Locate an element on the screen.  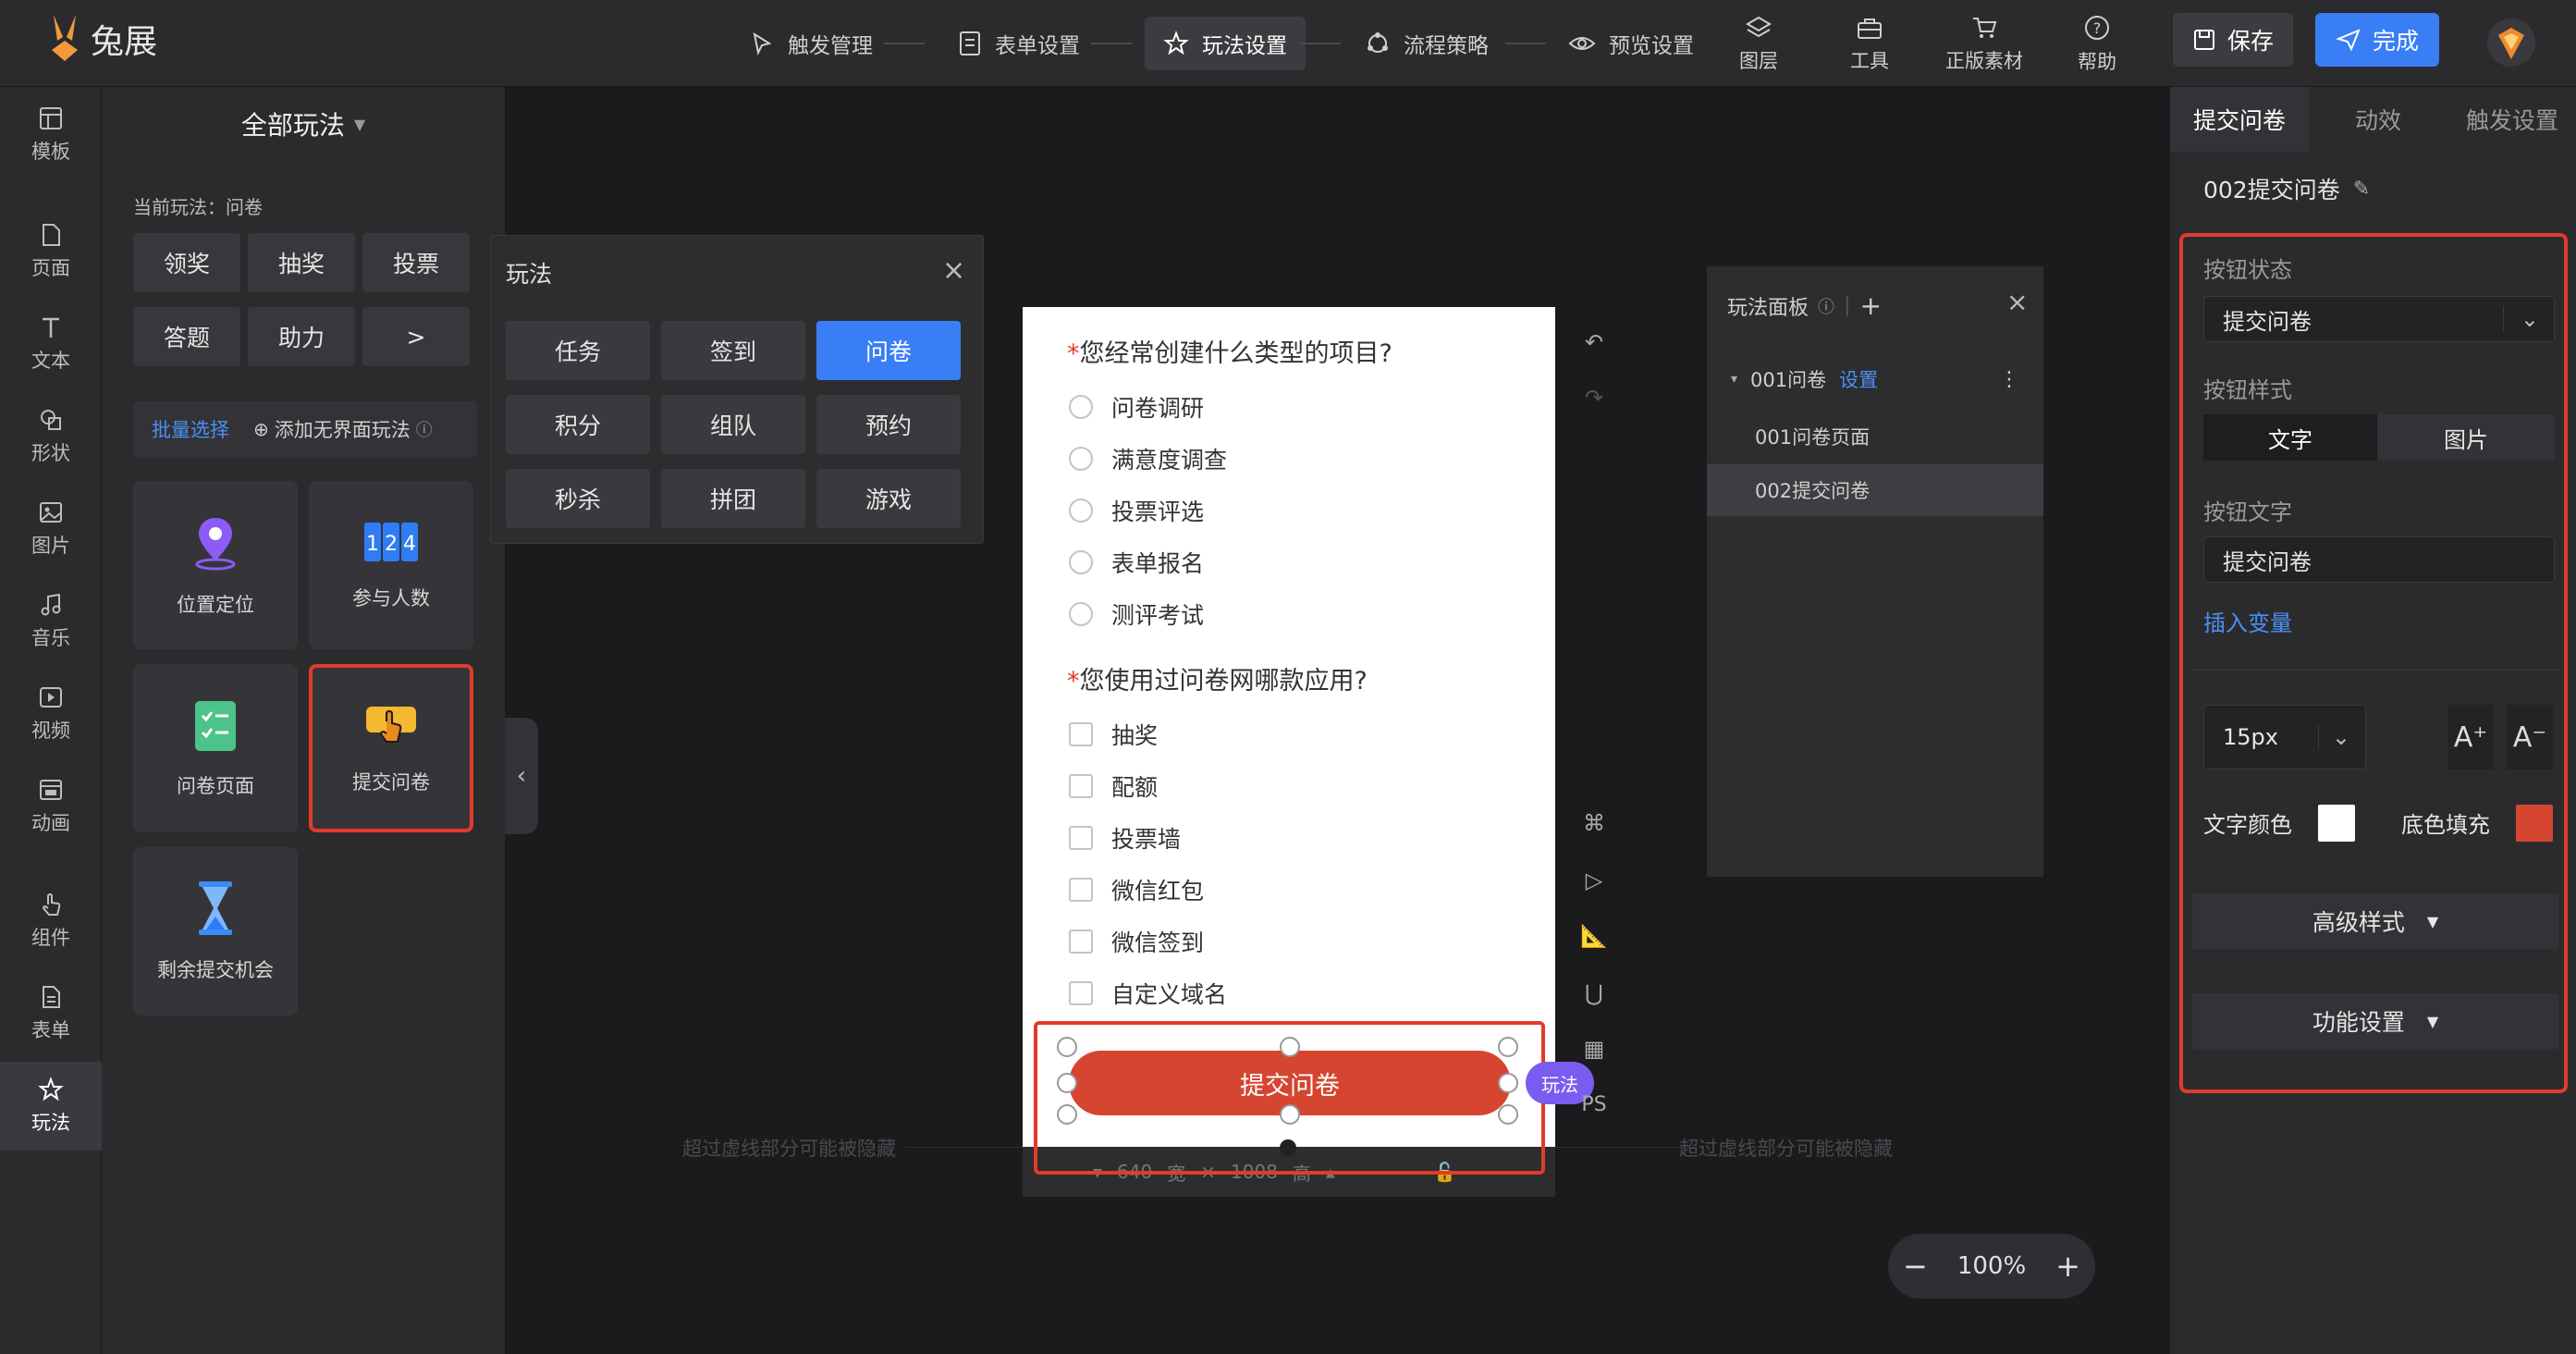
logo: 兔展 is located at coordinates (102, 39).